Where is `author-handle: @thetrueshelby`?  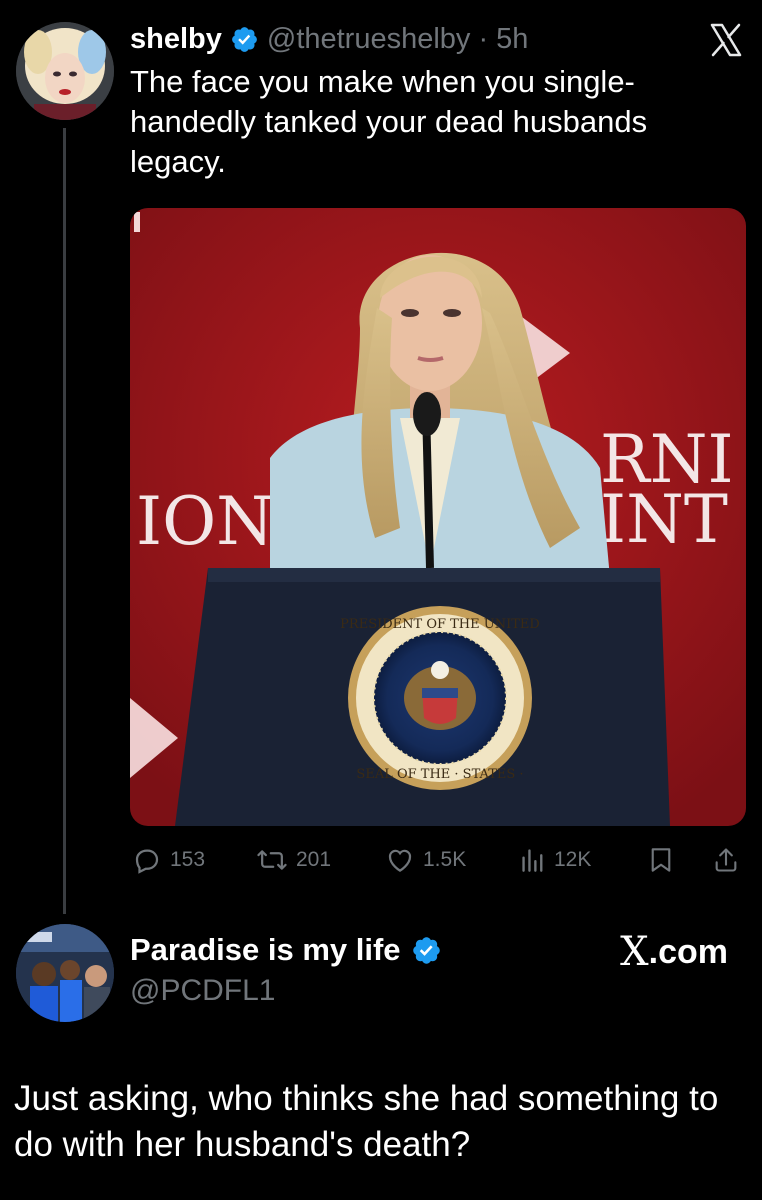 author-handle: @thetrueshelby is located at coordinates (369, 39).